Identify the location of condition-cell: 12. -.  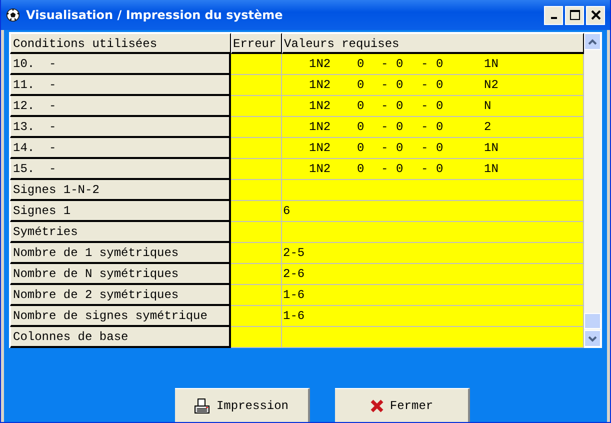
(120, 106).